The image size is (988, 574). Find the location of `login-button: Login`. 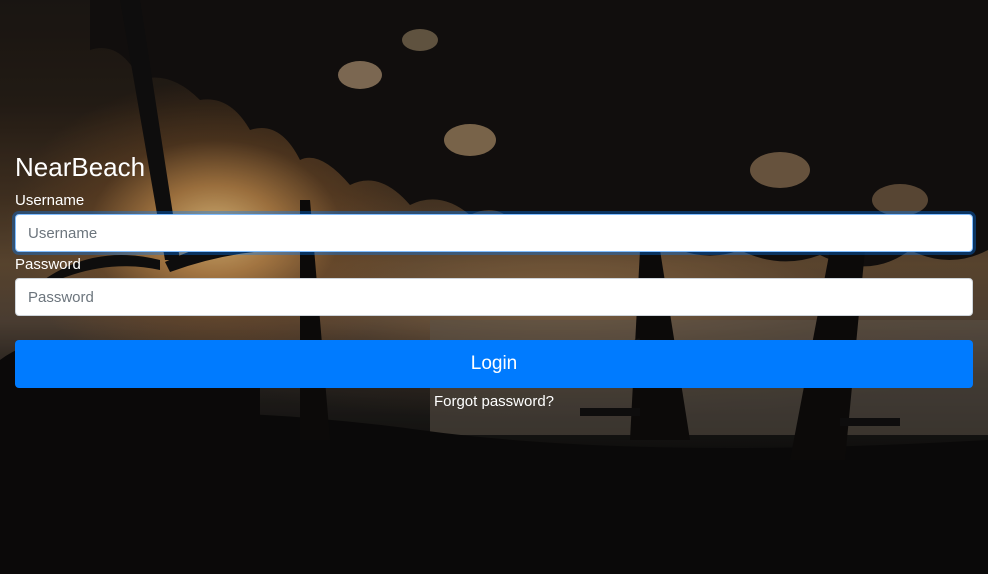

login-button: Login is located at coordinates (494, 364).